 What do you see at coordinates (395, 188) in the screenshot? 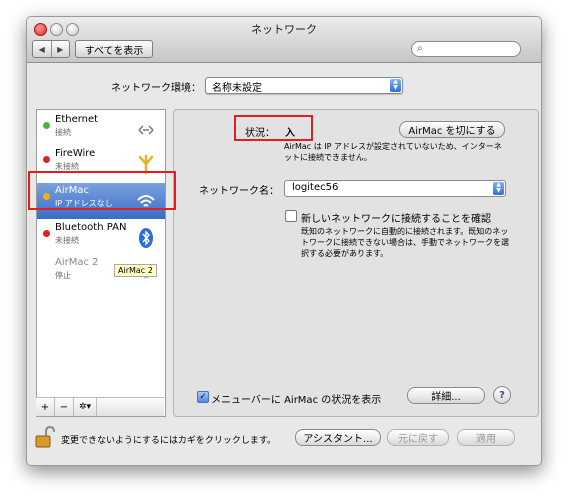
I see `network-name-popup: logitec56 ▲ ▼` at bounding box center [395, 188].